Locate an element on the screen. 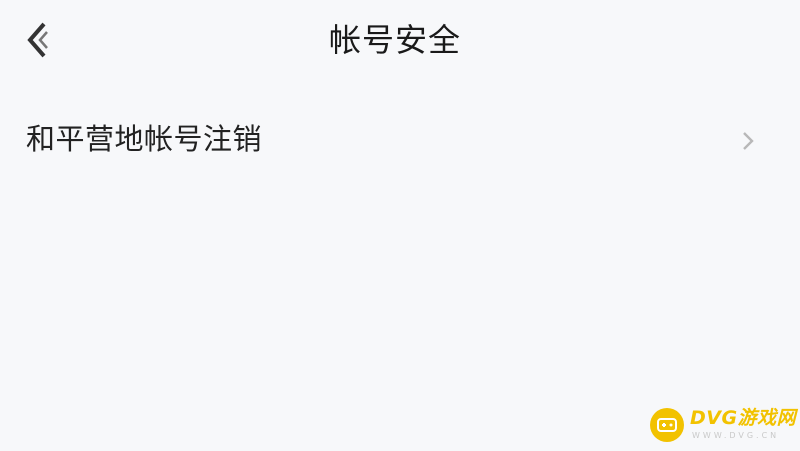 The width and height of the screenshot is (800, 451). chevron-right-icon is located at coordinates (748, 141).